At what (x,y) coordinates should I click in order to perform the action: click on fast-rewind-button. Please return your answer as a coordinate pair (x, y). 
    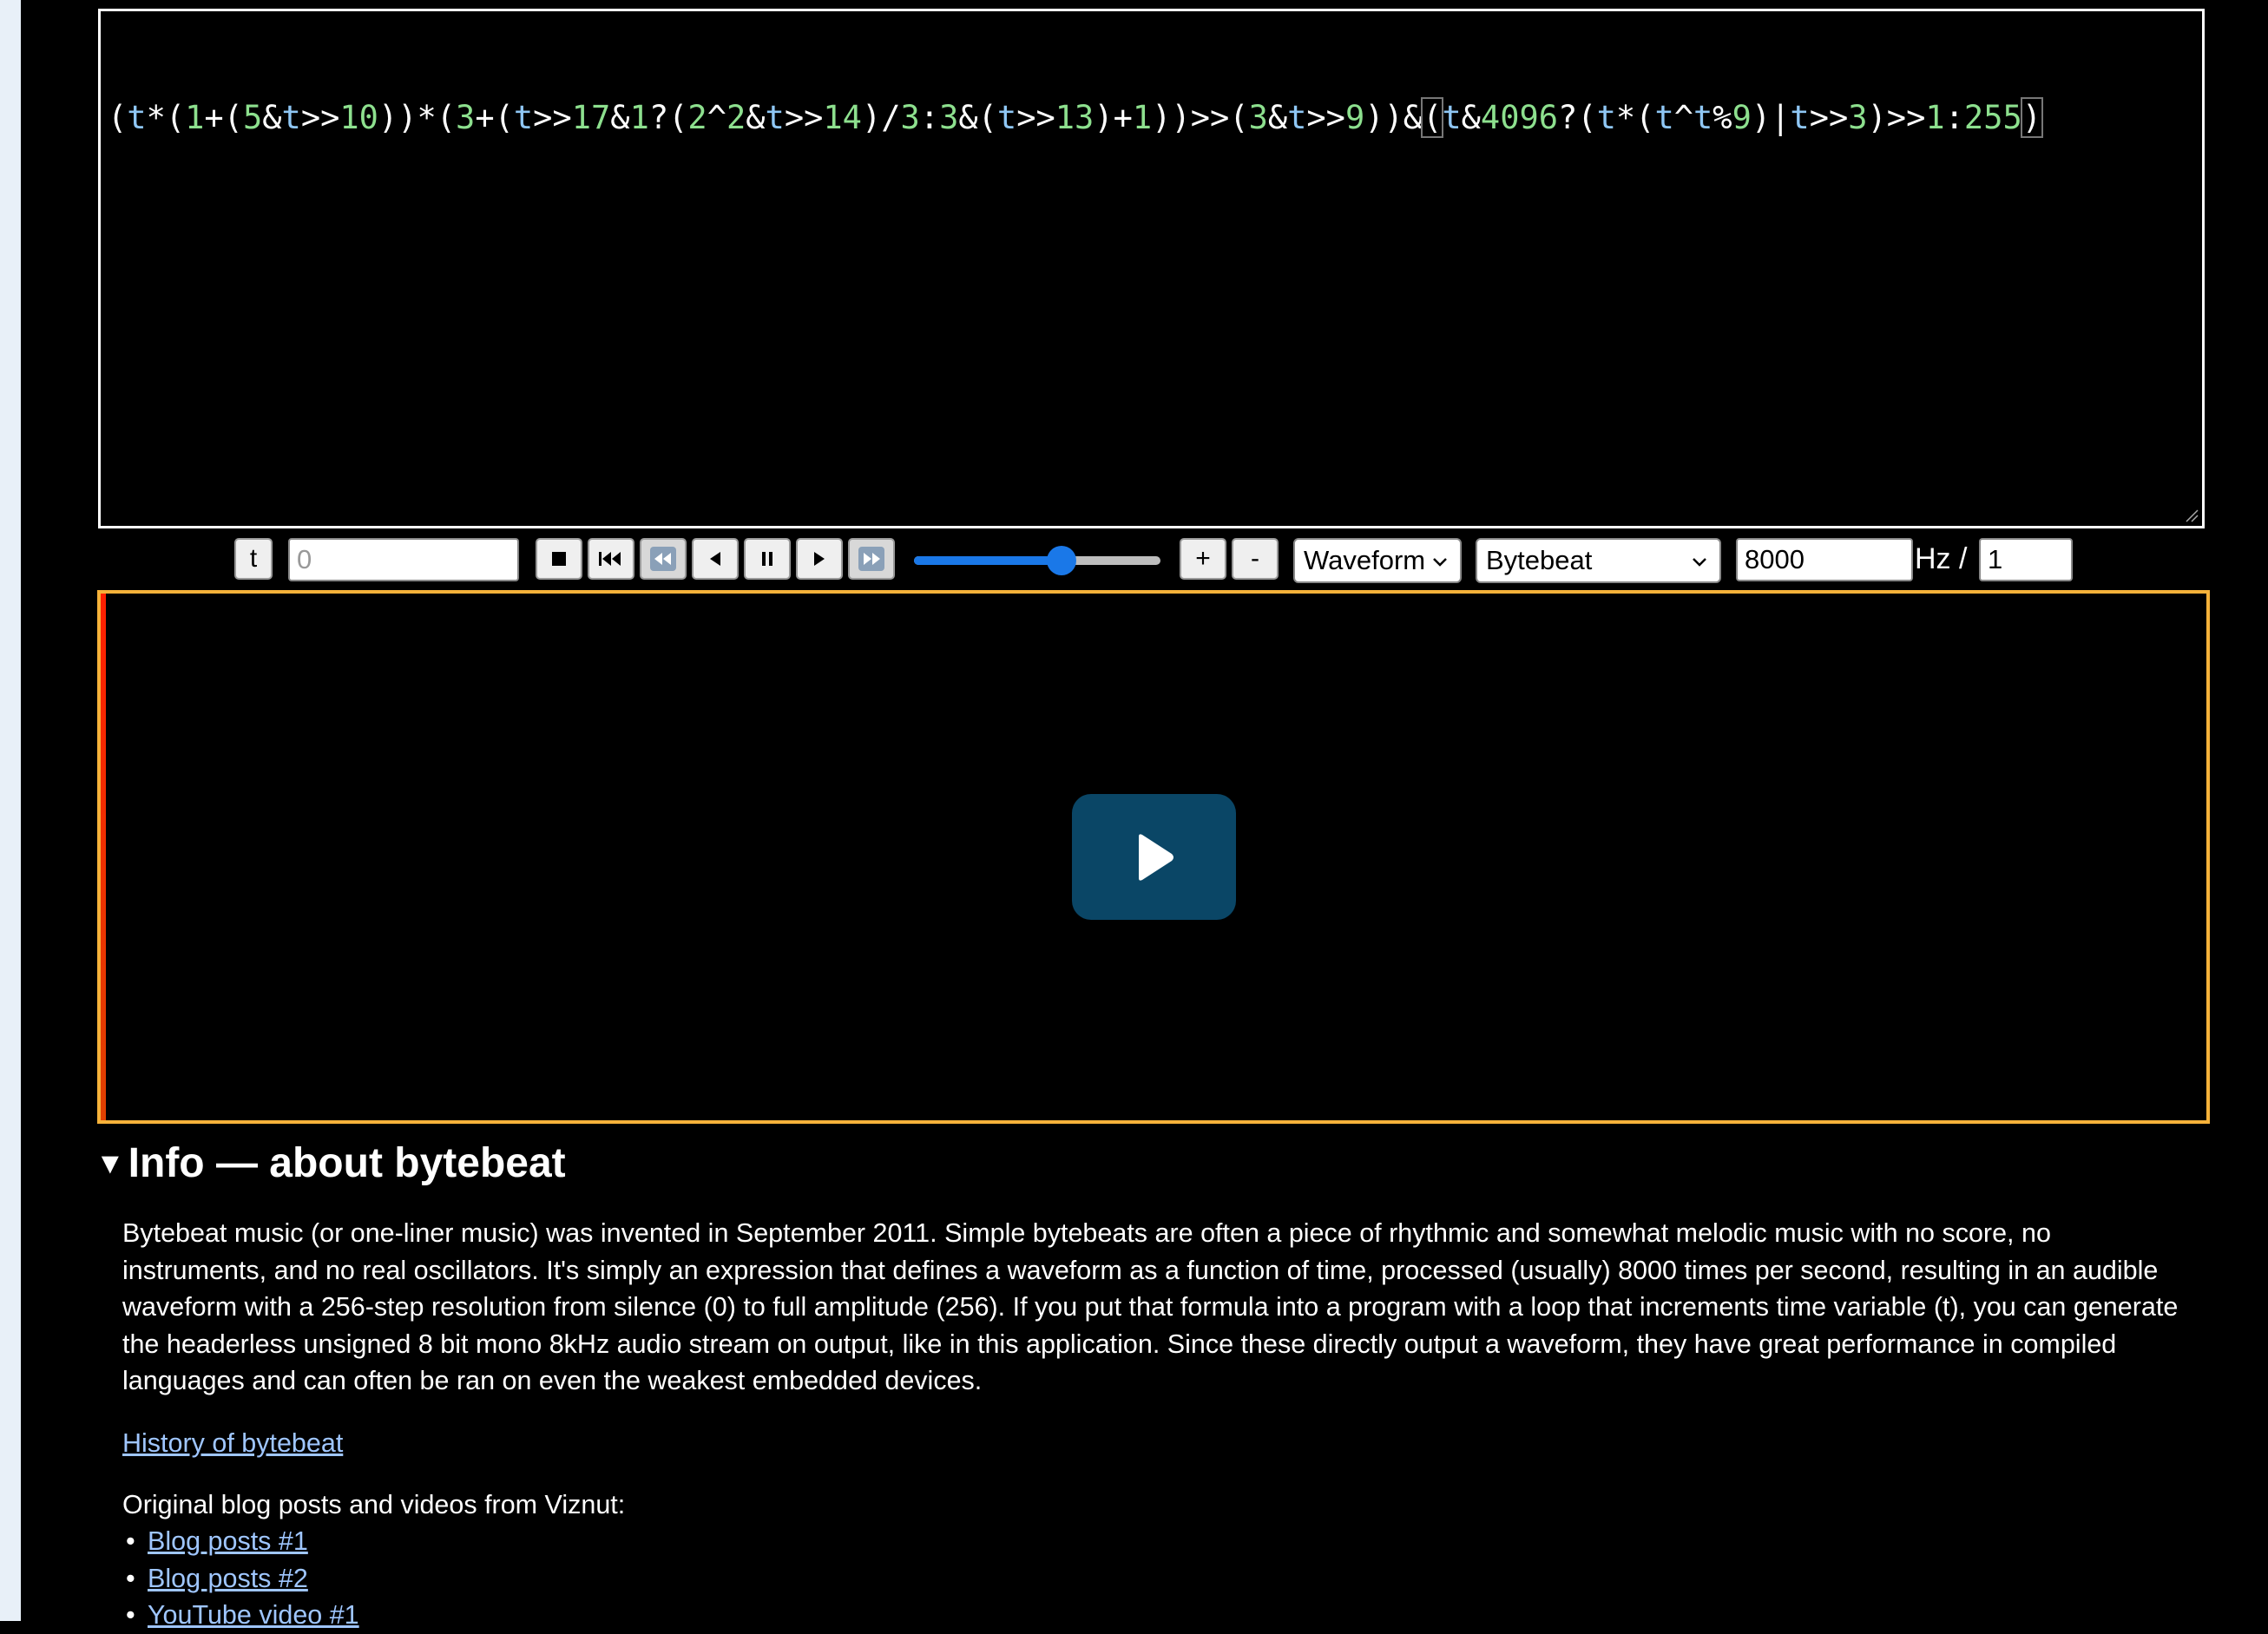
    Looking at the image, I should click on (663, 559).